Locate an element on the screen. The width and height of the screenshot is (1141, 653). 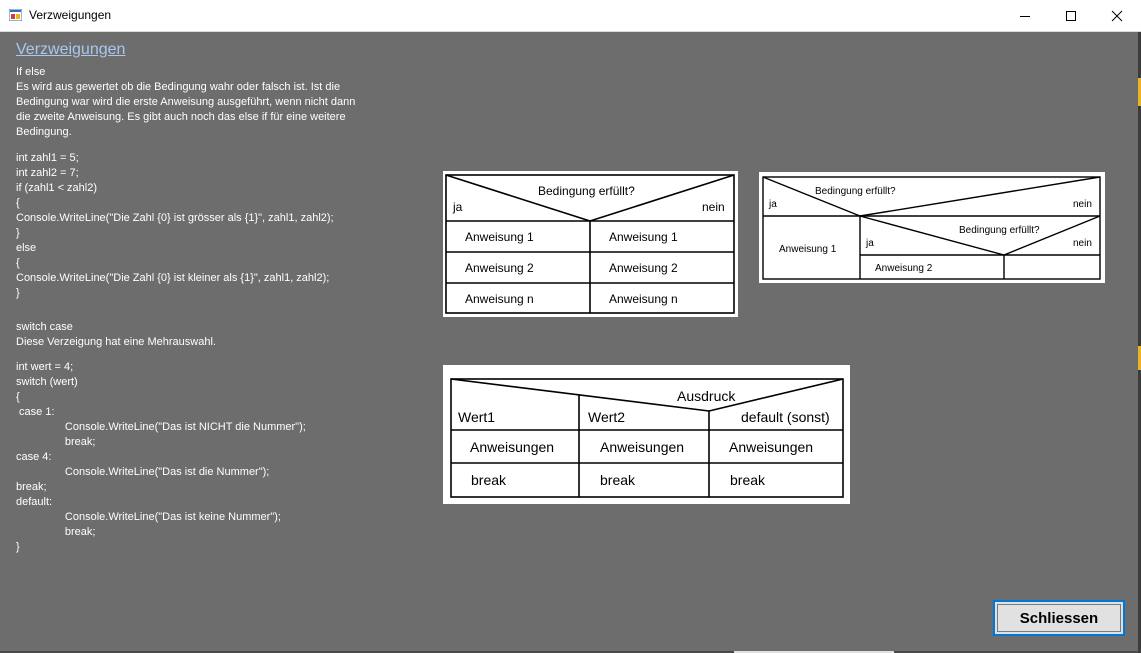
text-if-else-title: If else is located at coordinates (31, 72).